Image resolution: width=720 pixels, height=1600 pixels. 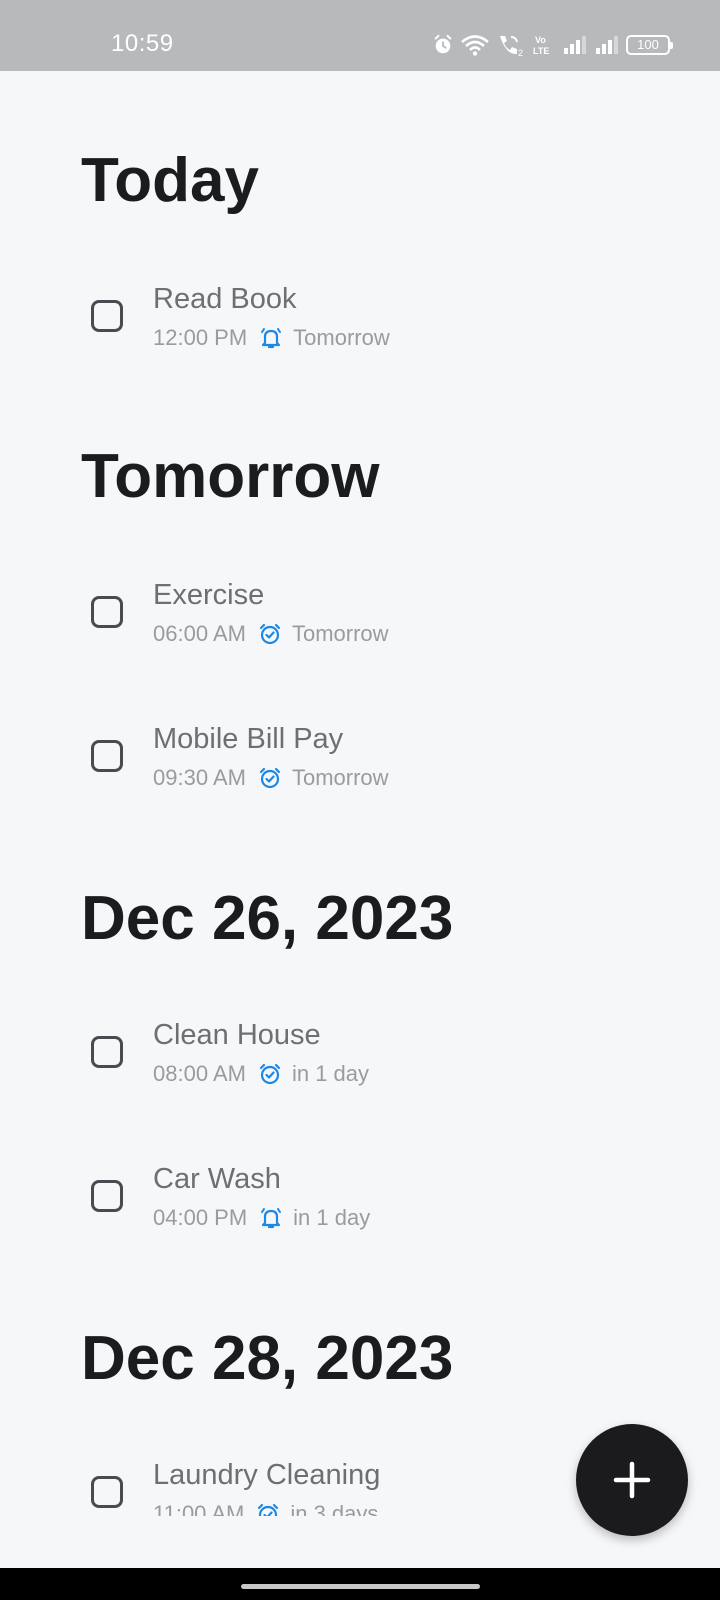 What do you see at coordinates (334, 1508) in the screenshot?
I see `task-due: in 3 days` at bounding box center [334, 1508].